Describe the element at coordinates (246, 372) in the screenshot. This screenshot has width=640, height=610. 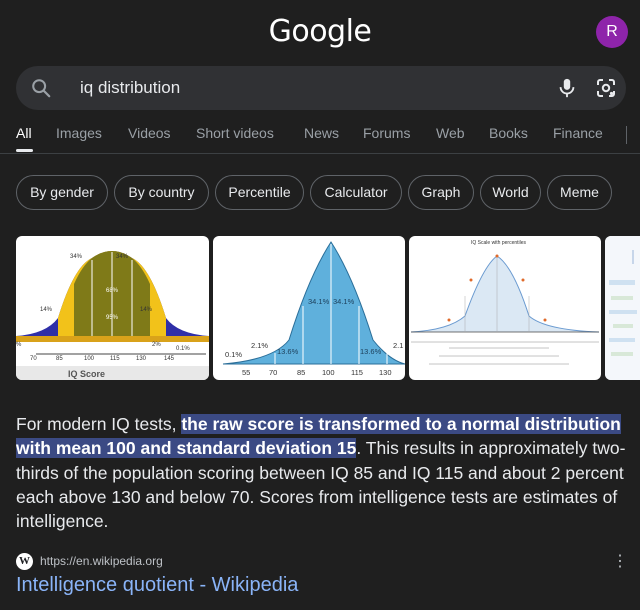
I see `tick-label: 55` at that location.